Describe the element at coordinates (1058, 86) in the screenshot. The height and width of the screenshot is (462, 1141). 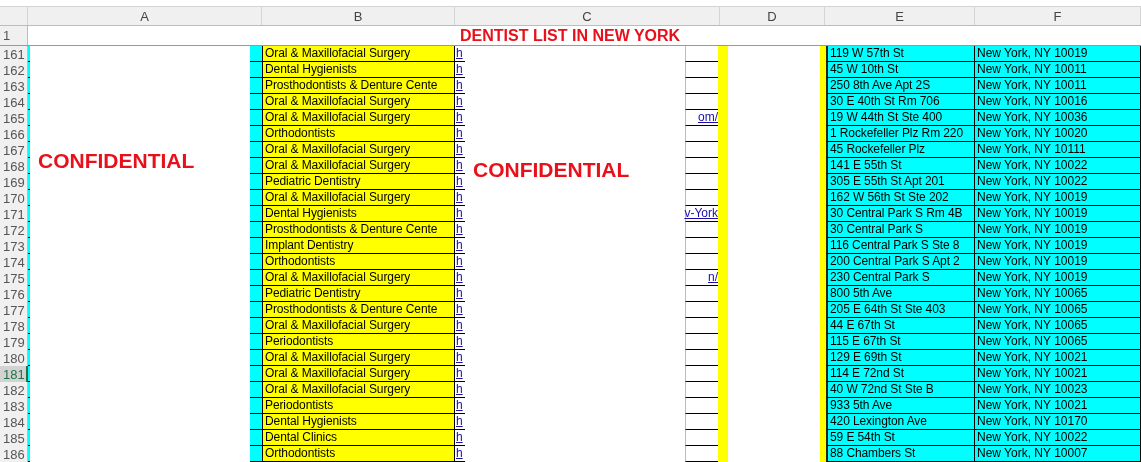
I see `city-cell: New York, NY 10011` at that location.